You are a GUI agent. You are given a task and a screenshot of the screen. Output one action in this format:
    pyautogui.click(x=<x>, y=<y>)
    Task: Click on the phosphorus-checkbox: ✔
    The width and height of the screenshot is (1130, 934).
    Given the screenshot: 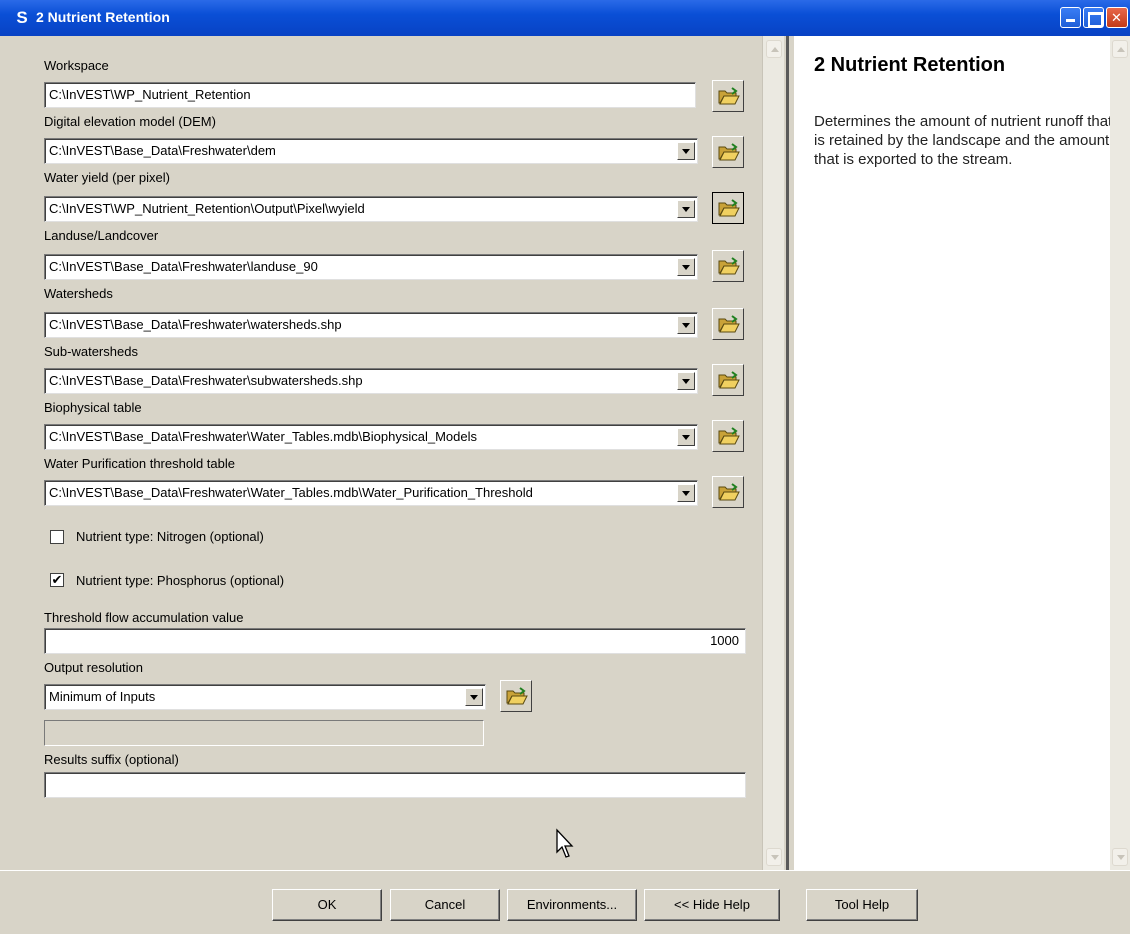 What is the action you would take?
    pyautogui.click(x=57, y=580)
    